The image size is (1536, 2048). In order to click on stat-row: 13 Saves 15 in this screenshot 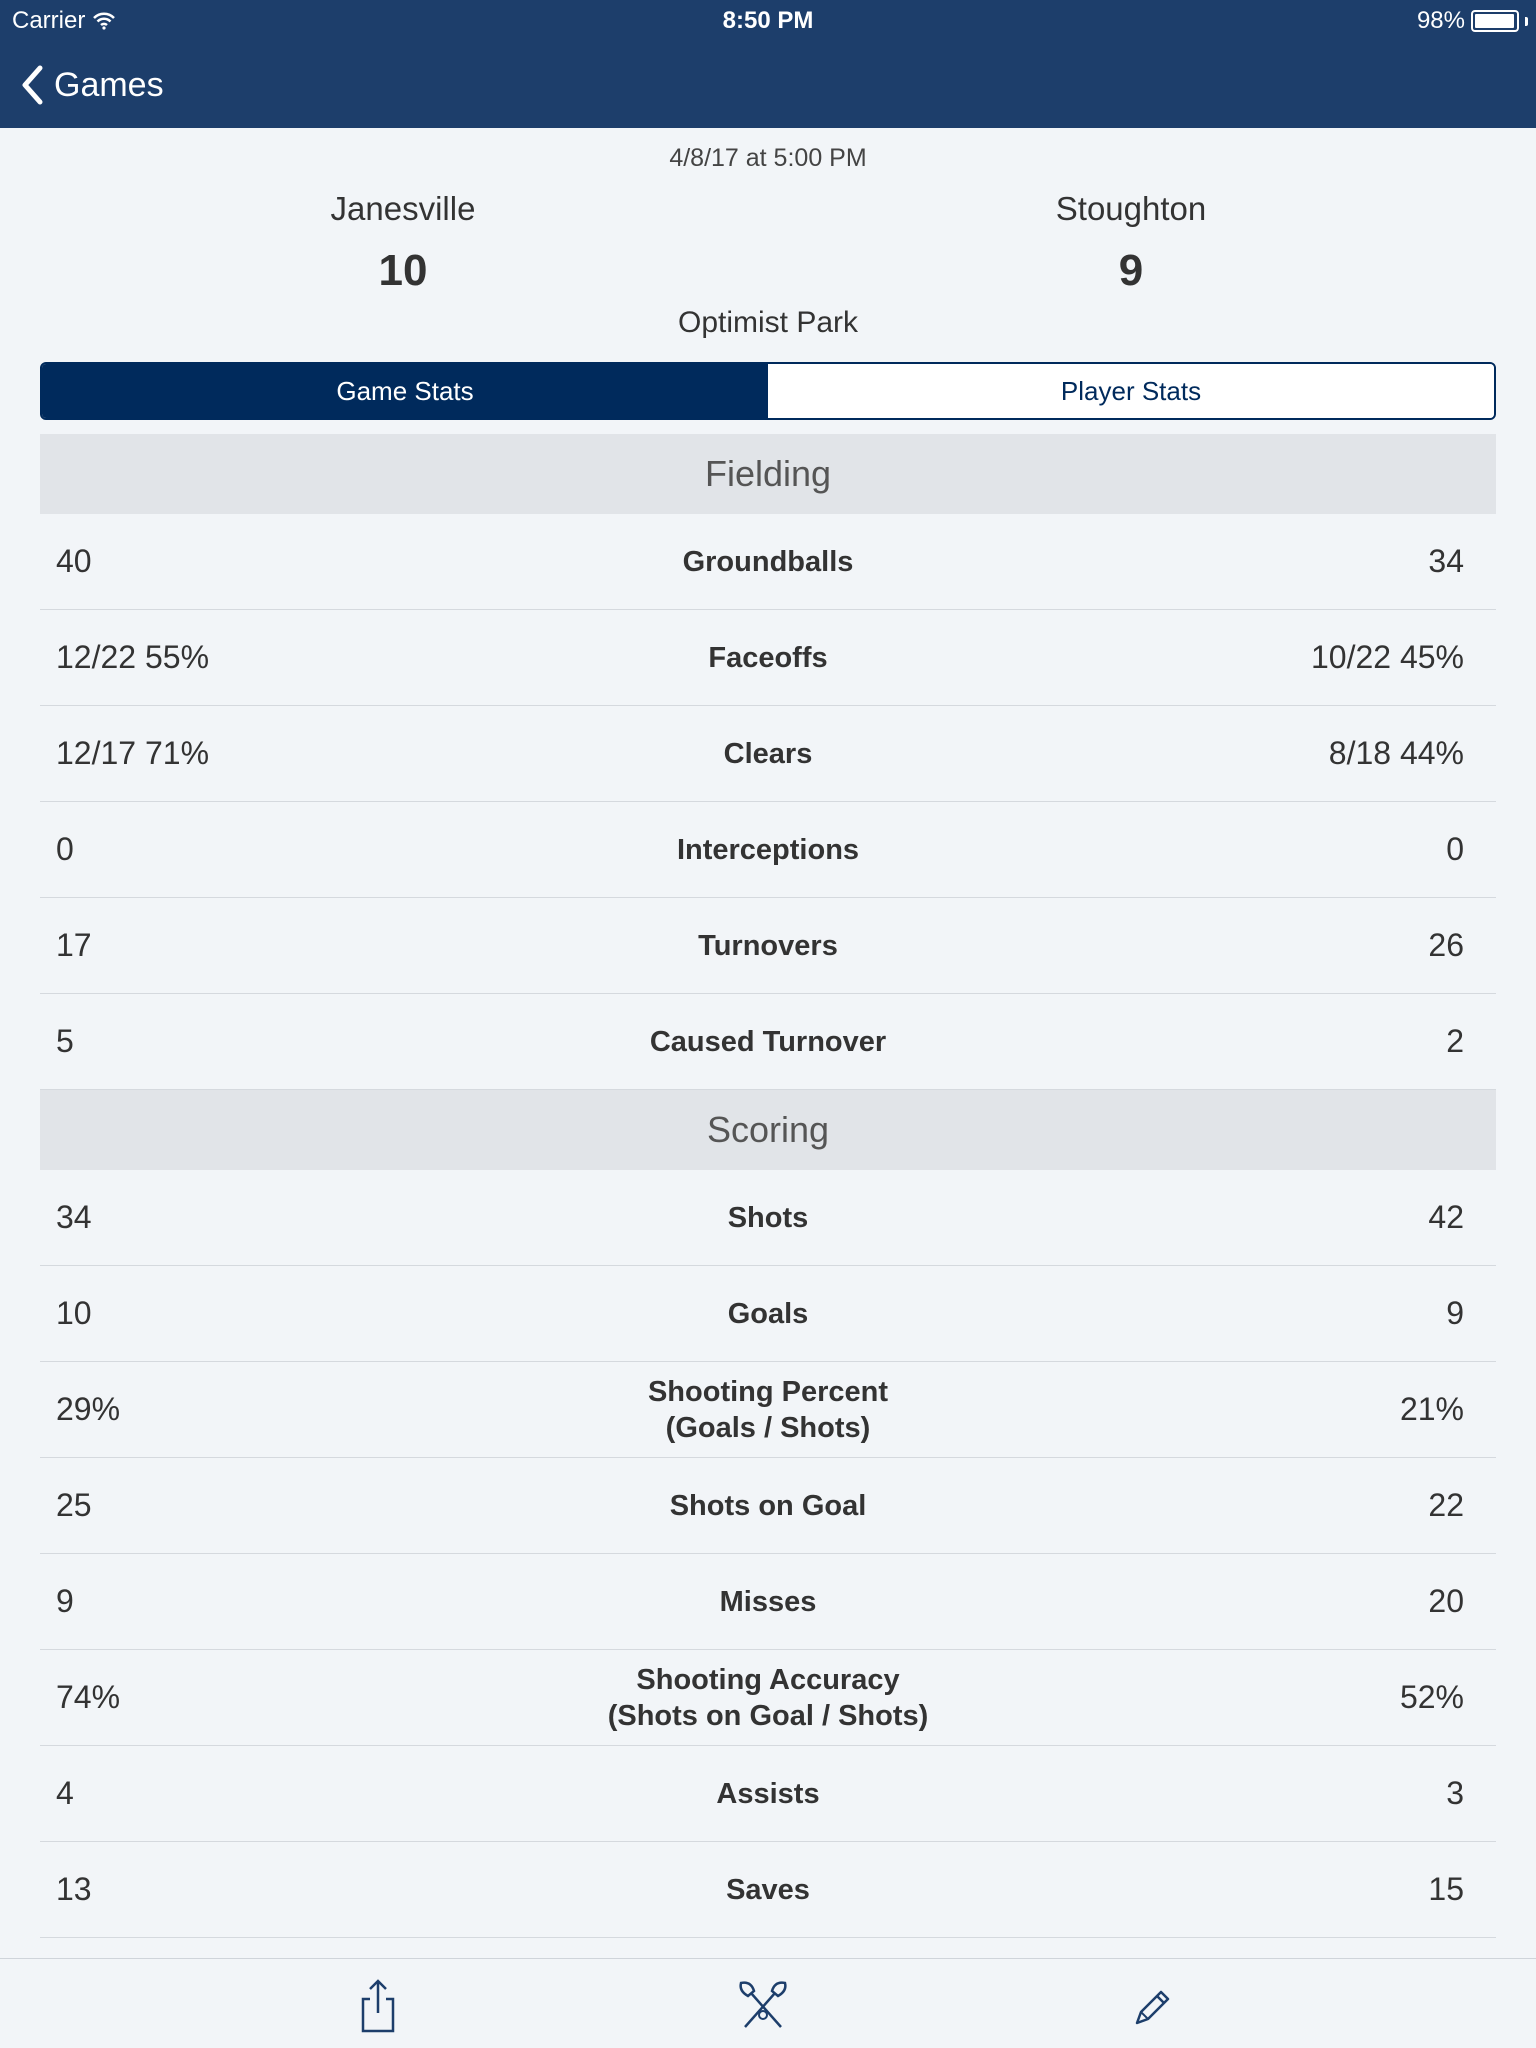, I will do `click(768, 1890)`.